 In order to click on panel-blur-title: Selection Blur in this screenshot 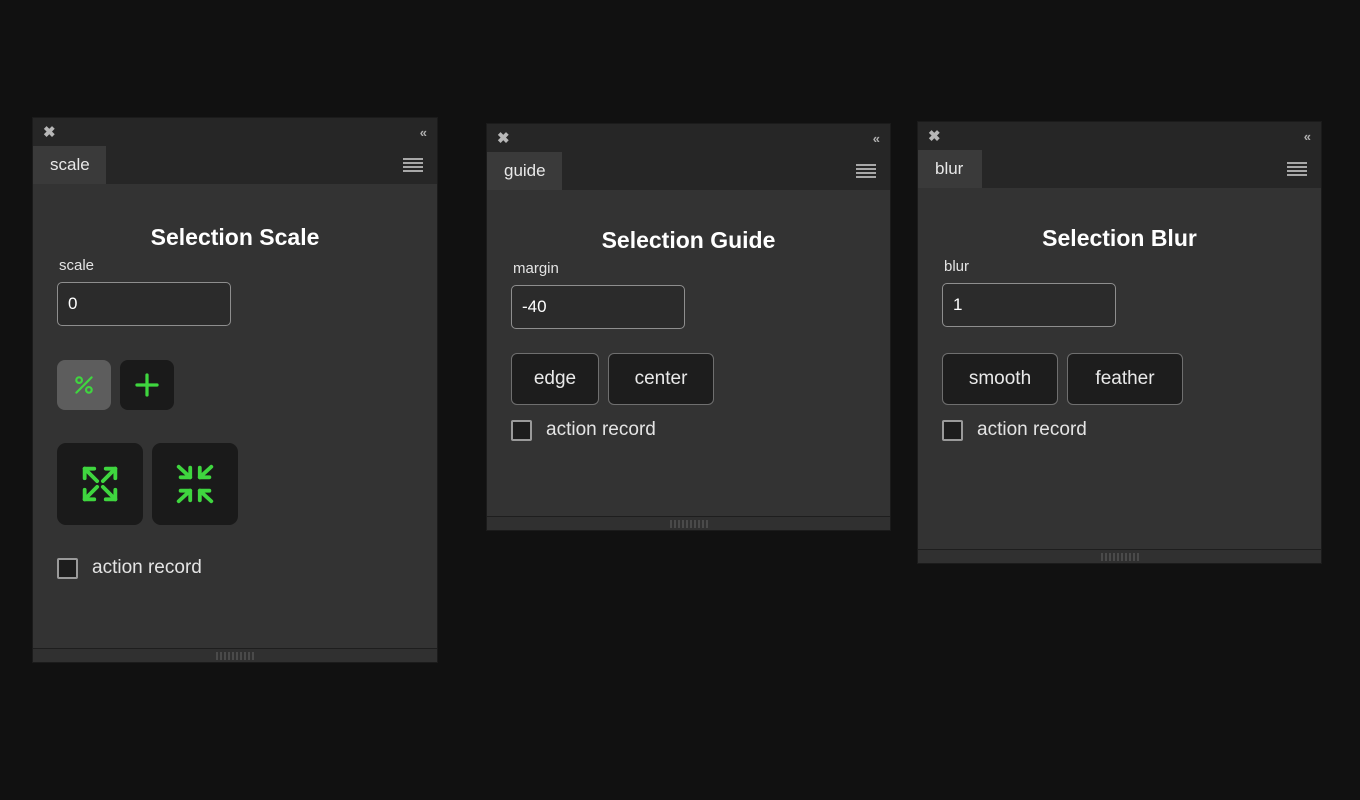, I will do `click(1119, 238)`.